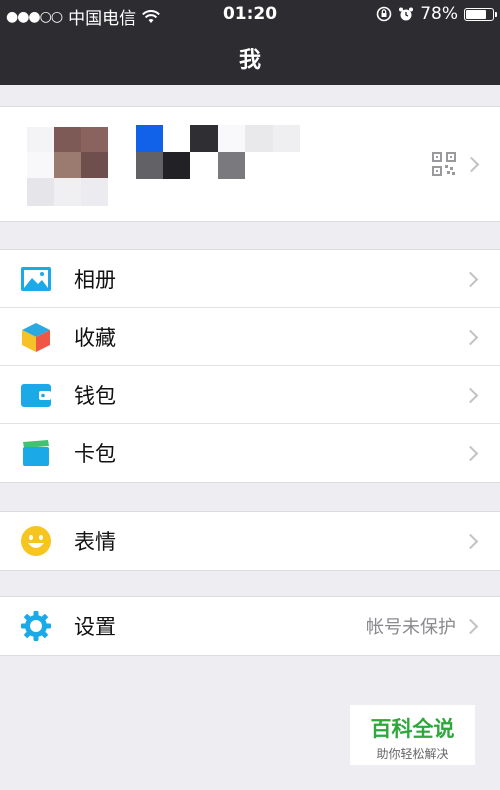 This screenshot has width=500, height=790. I want to click on wallet-icon, so click(36, 395).